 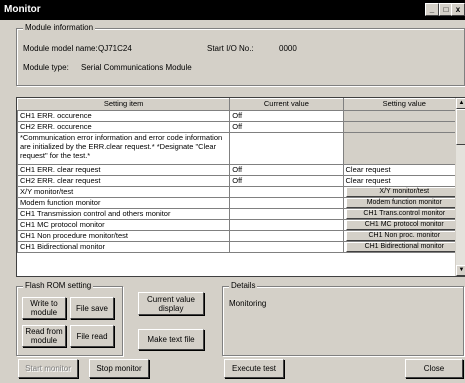 I want to click on setting-value-cell: CH1 Trans.control monitor, so click(x=403, y=214).